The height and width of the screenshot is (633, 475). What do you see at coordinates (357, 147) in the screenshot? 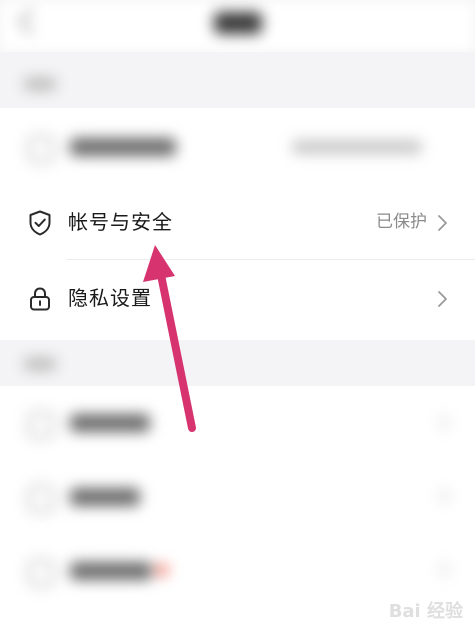
I see `row-value` at bounding box center [357, 147].